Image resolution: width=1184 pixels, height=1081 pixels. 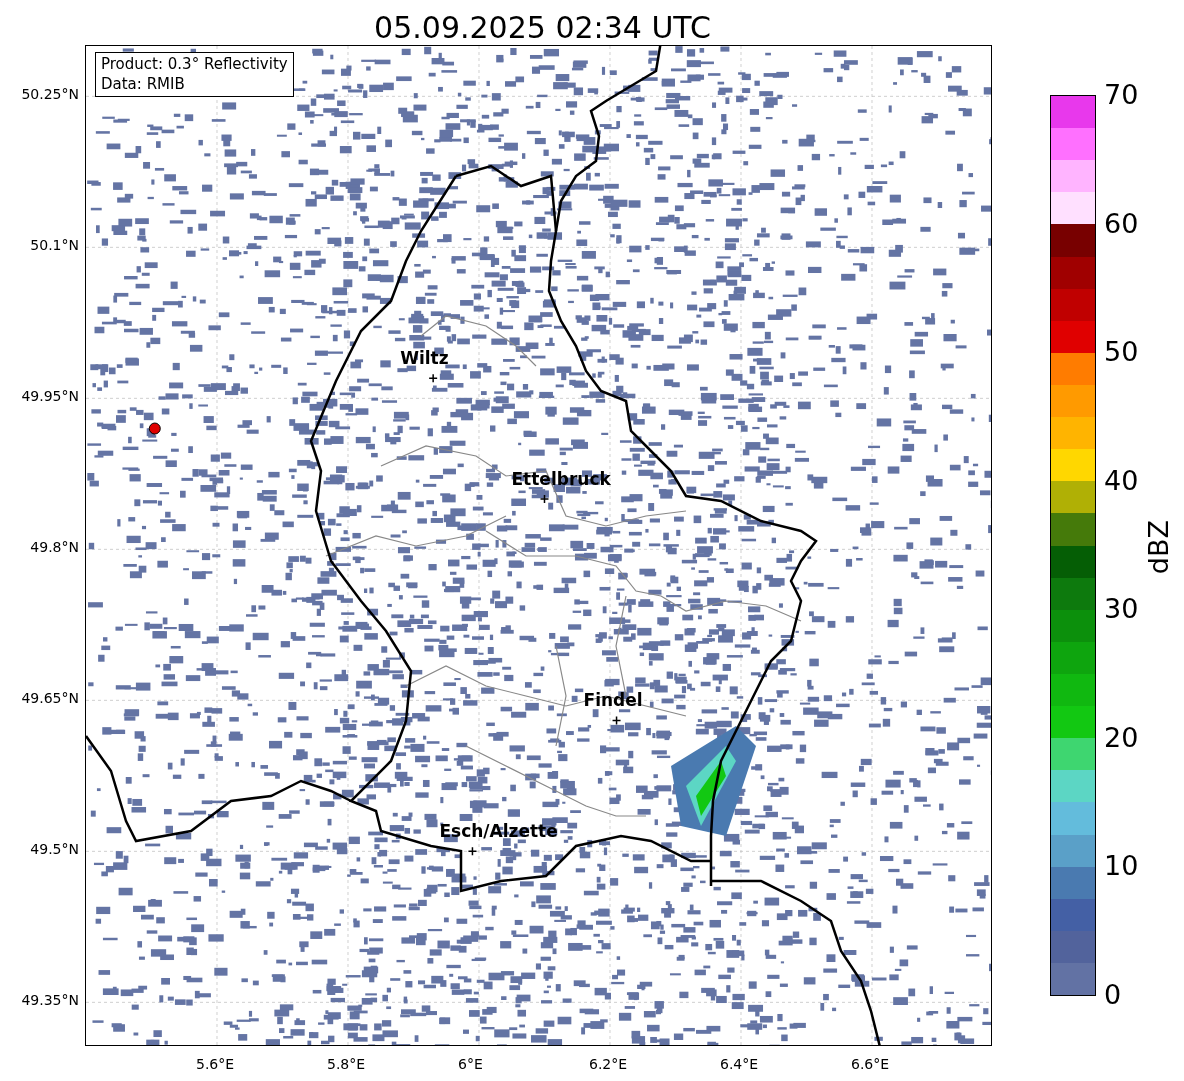 What do you see at coordinates (1121, 223) in the screenshot?
I see `colorbar-tick-label: 60` at bounding box center [1121, 223].